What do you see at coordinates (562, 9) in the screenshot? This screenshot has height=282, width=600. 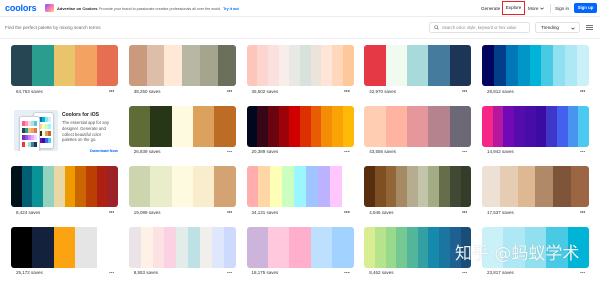 I see `sign-in-link: Sign in` at bounding box center [562, 9].